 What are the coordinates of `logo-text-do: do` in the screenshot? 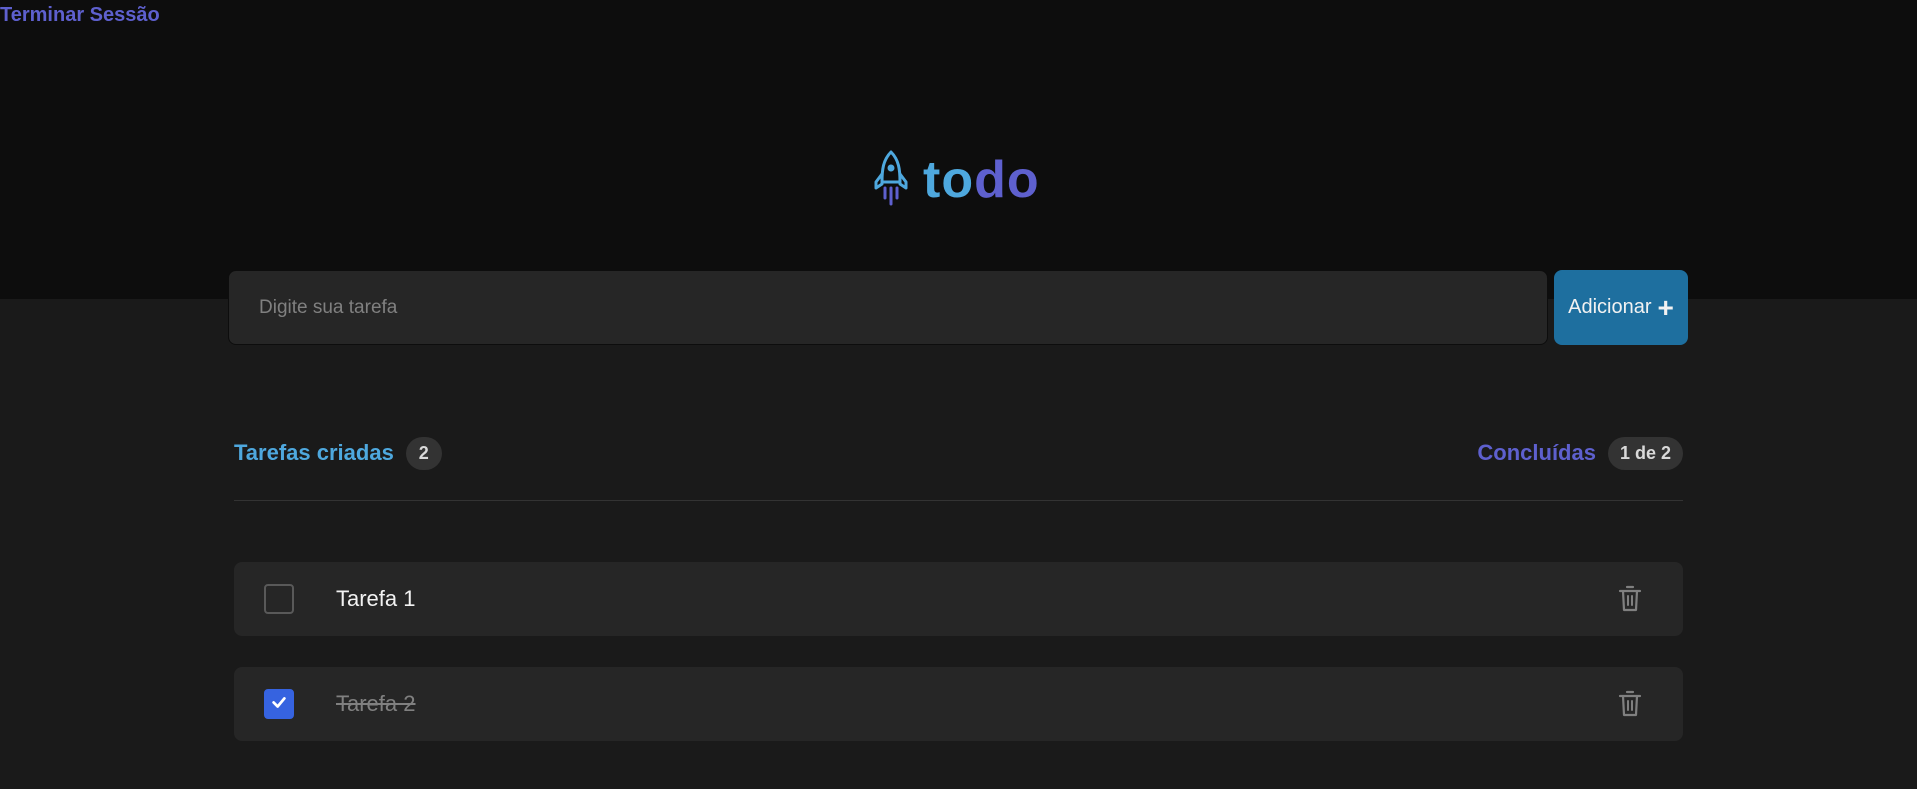 It's located at (1007, 180).